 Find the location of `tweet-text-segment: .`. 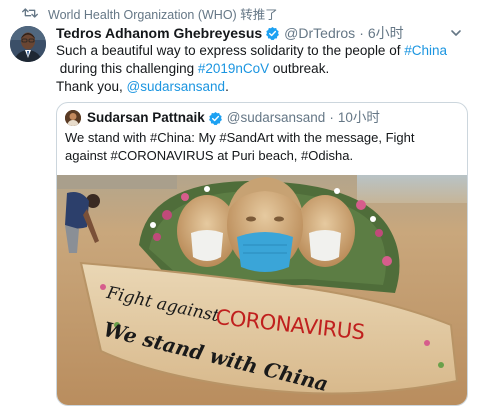

tweet-text-segment: . is located at coordinates (227, 86).